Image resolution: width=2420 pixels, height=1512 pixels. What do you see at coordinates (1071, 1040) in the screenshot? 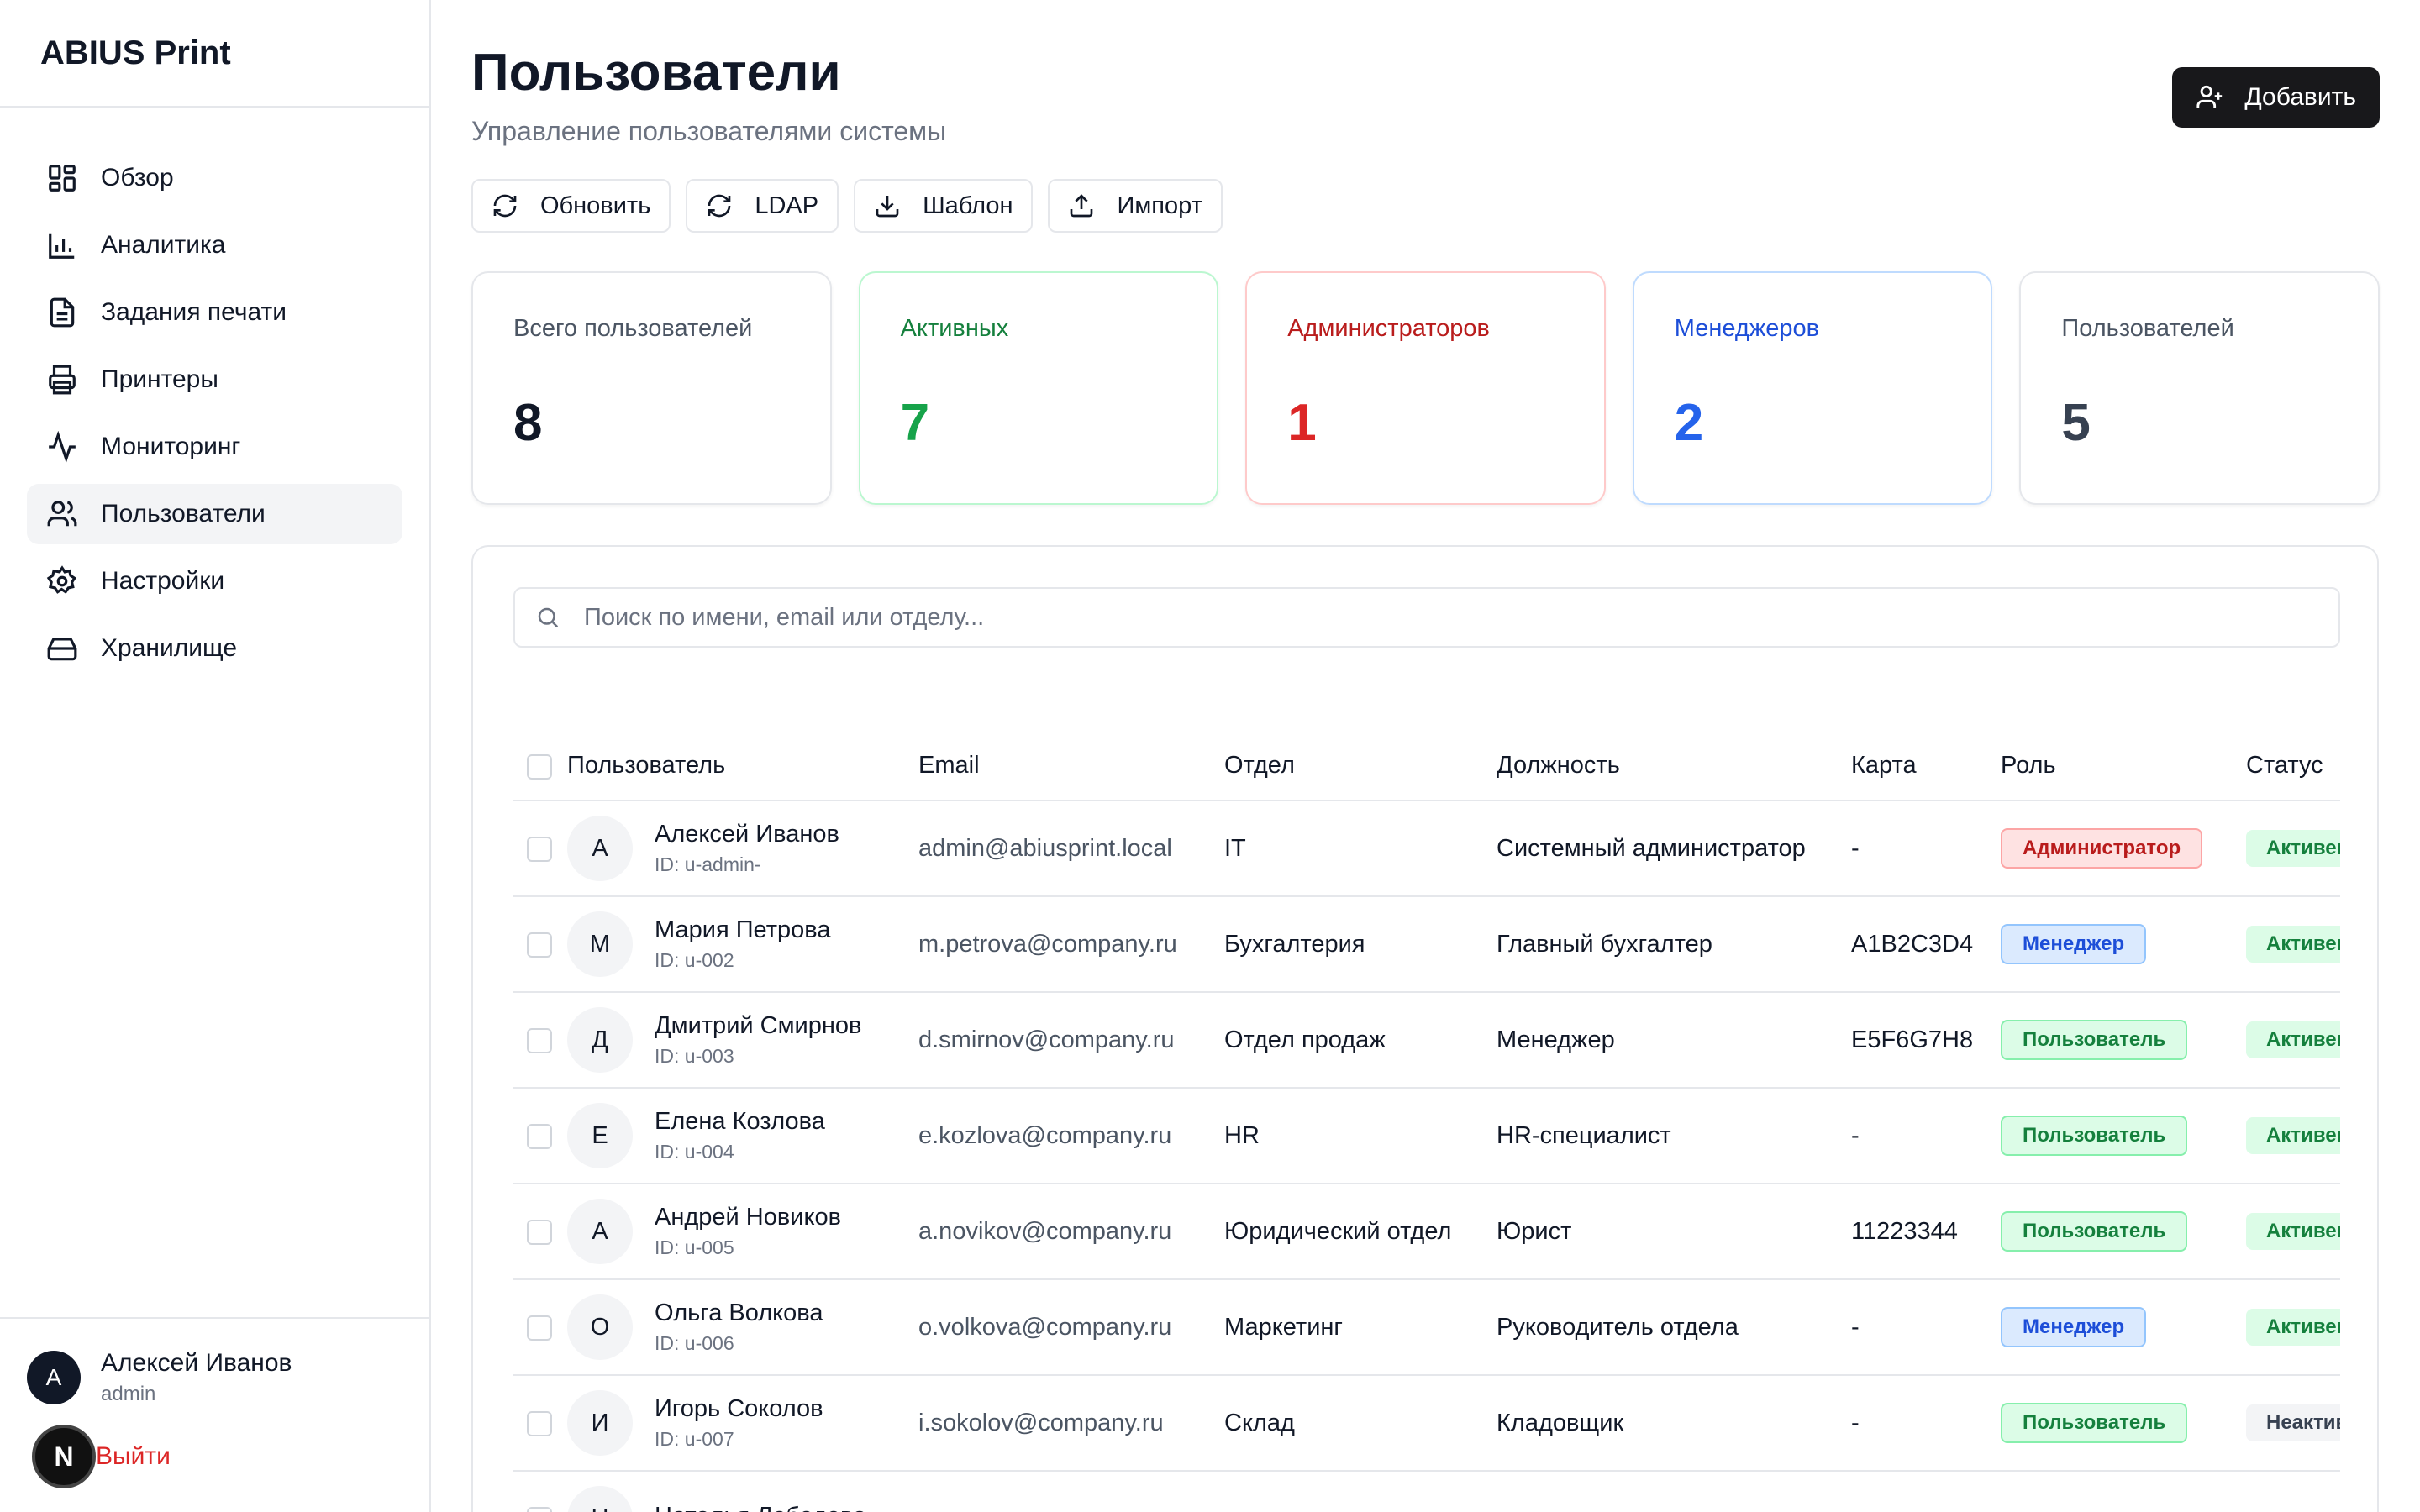
I see `user-email: d.smirnov@company.ru` at bounding box center [1071, 1040].